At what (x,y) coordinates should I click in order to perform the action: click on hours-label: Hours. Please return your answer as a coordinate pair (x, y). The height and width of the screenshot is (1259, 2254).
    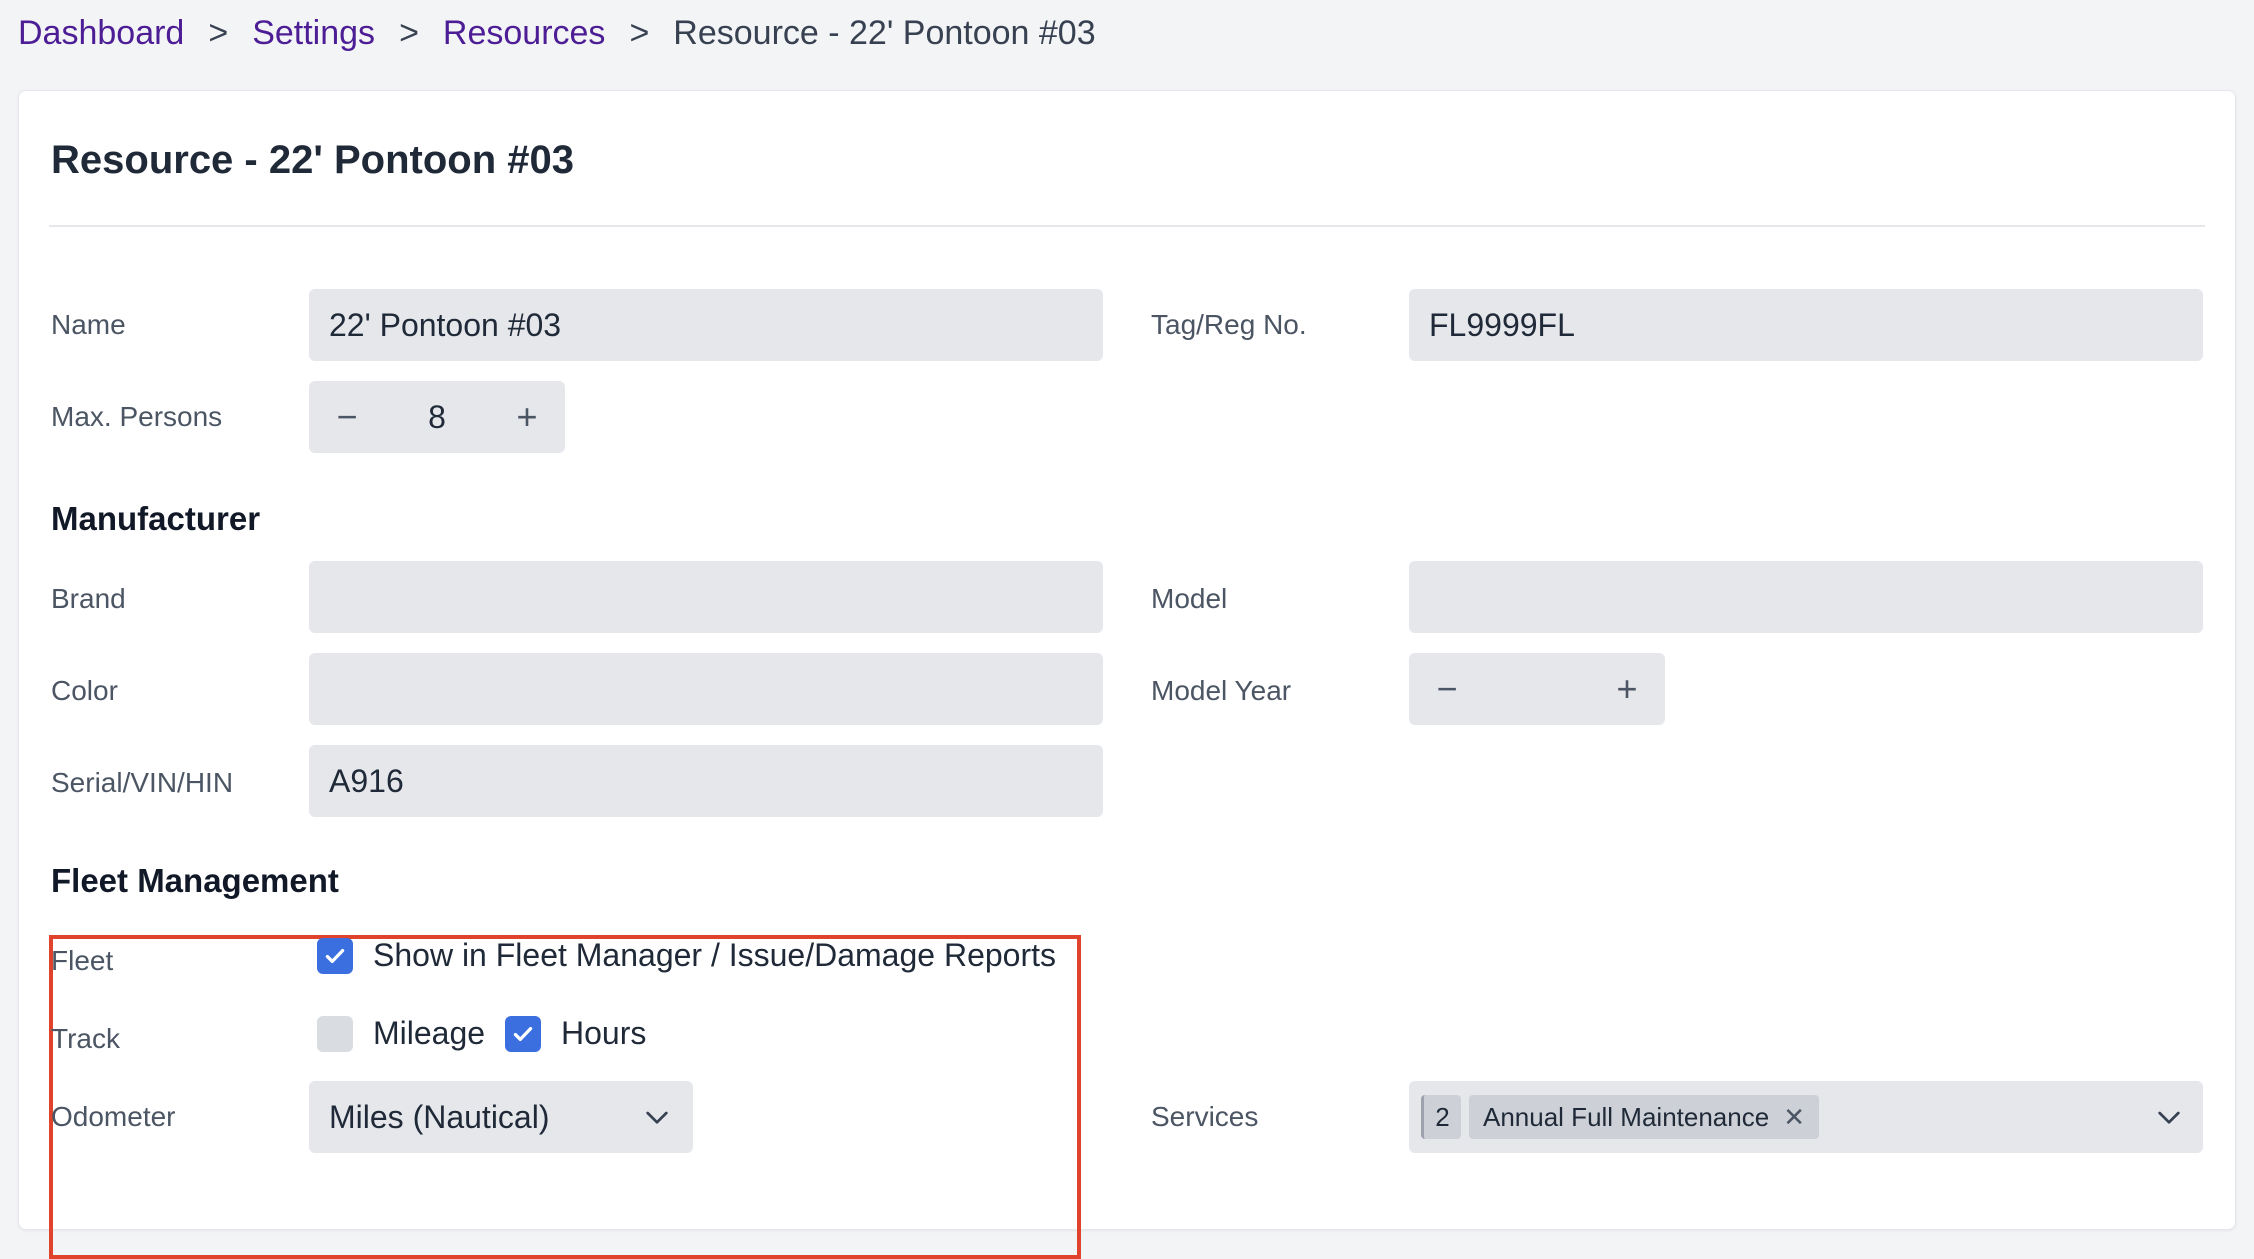
    Looking at the image, I should click on (604, 1033).